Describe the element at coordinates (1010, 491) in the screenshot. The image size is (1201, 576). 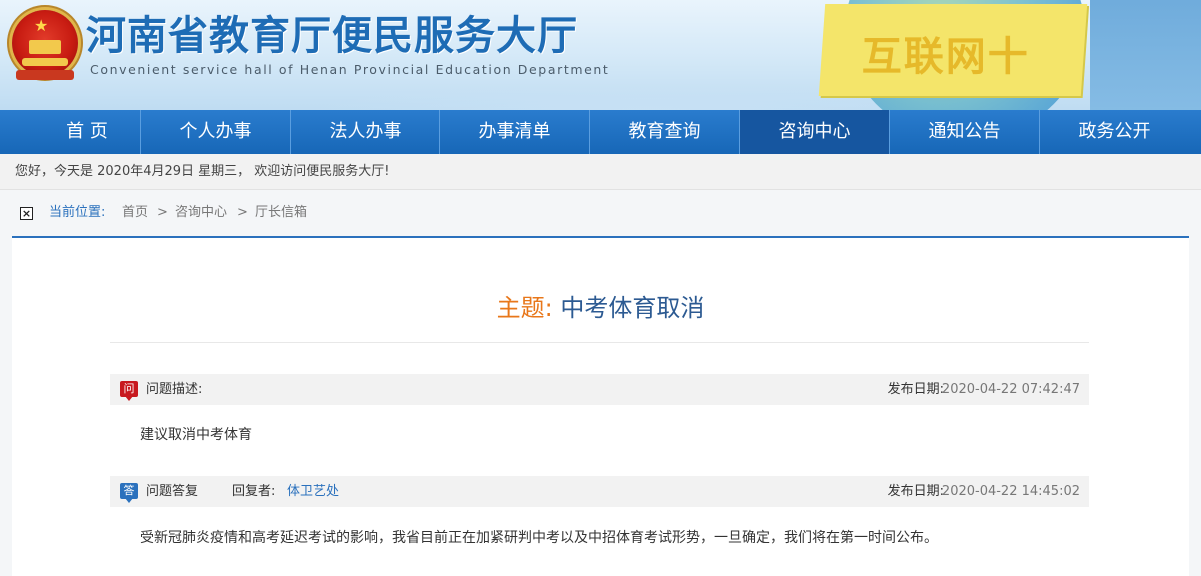
I see `answer-date: 2020-04-22 14:45:02` at that location.